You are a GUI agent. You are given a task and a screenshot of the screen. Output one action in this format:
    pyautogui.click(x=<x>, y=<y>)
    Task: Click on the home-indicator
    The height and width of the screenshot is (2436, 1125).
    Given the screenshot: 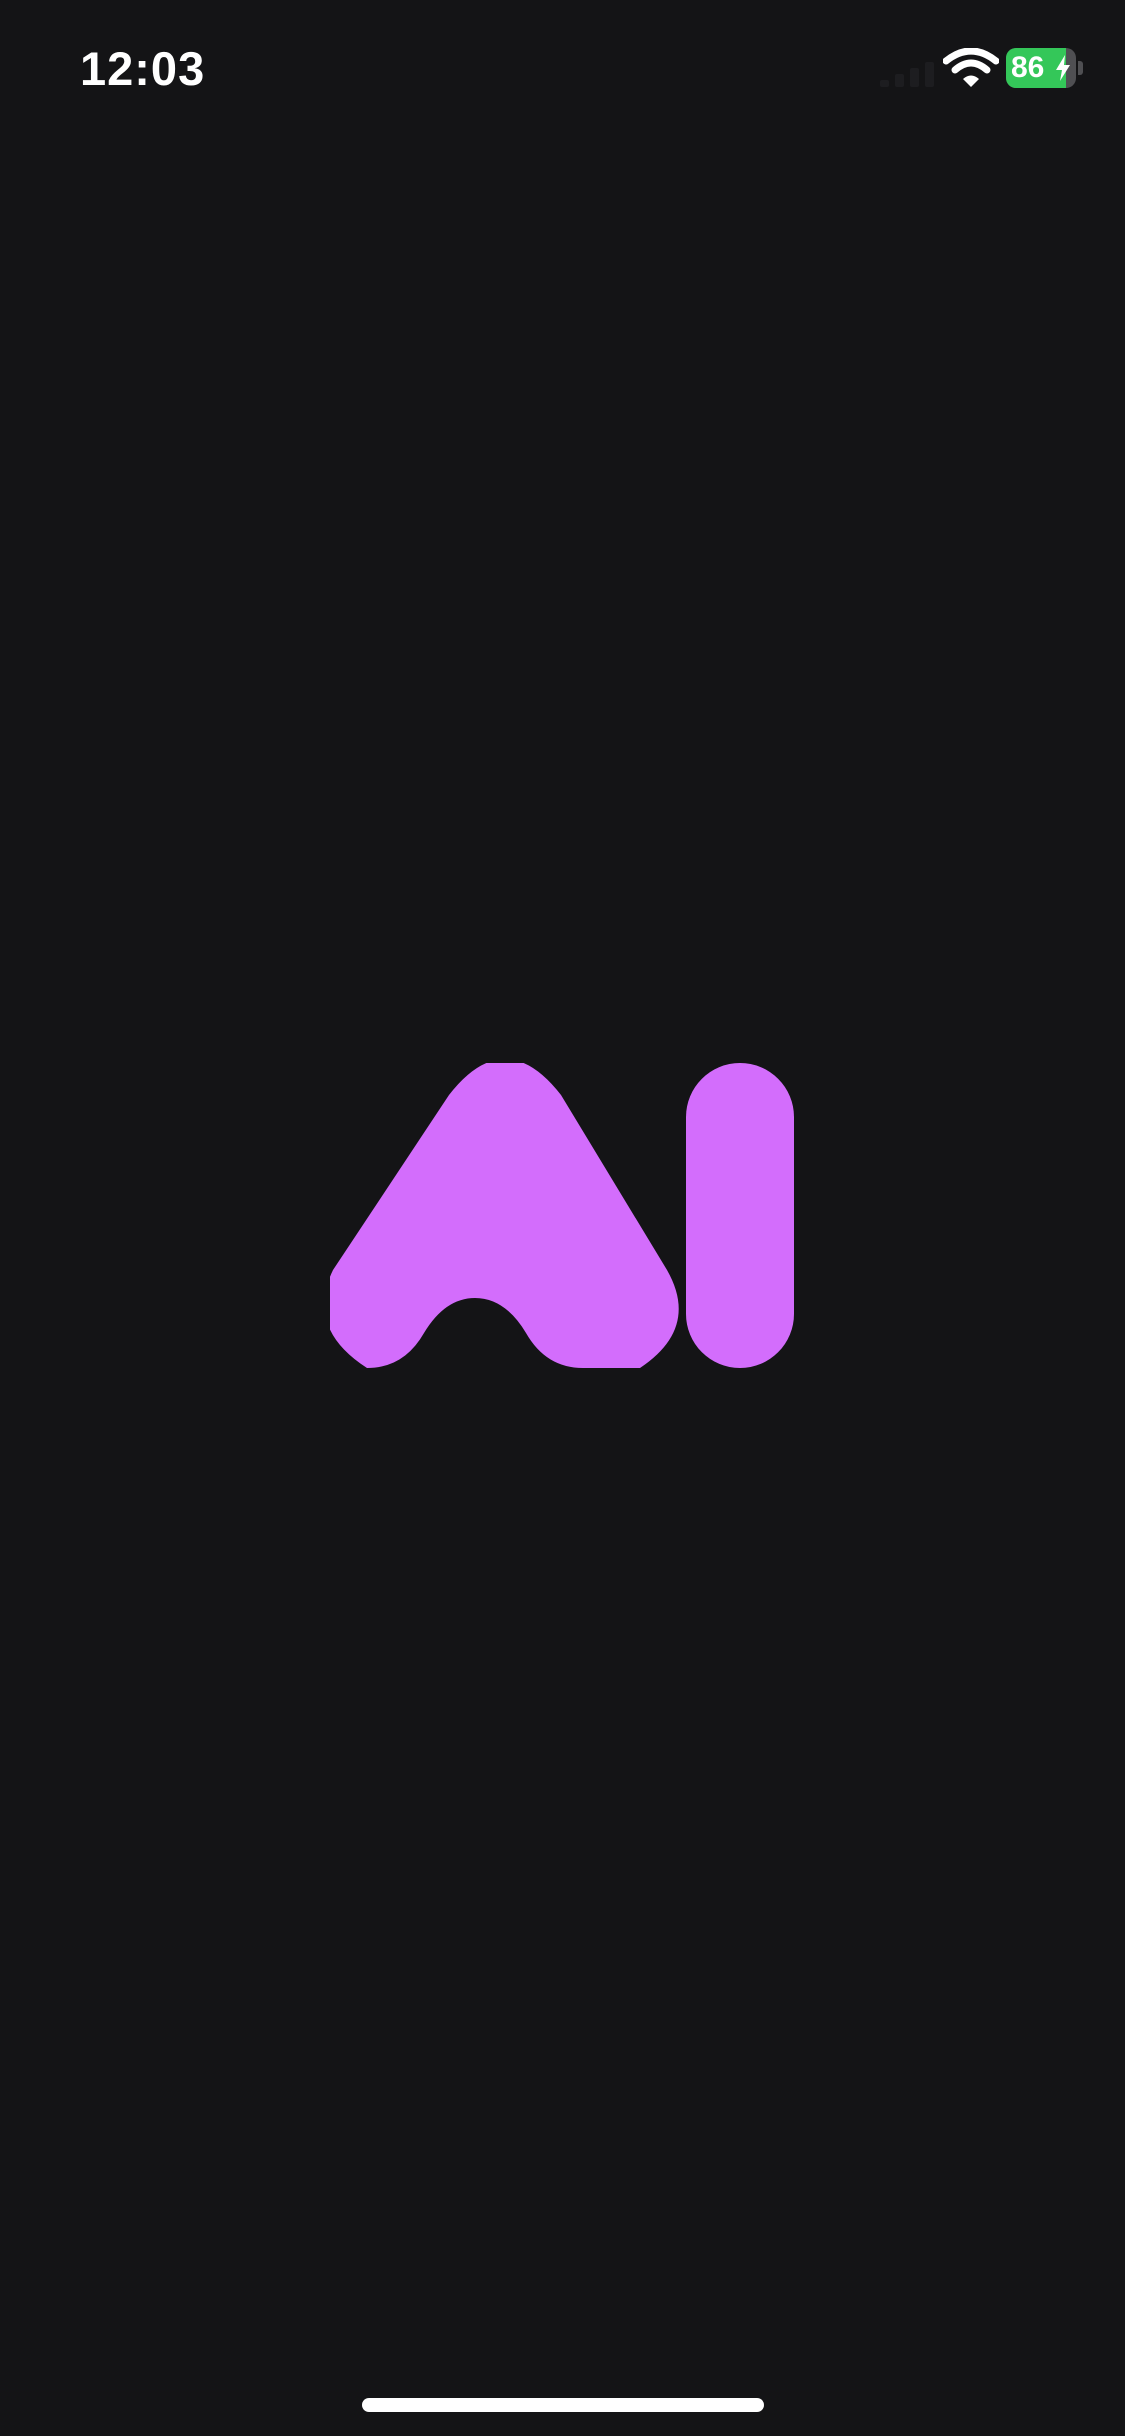 What is the action you would take?
    pyautogui.click(x=563, y=2405)
    